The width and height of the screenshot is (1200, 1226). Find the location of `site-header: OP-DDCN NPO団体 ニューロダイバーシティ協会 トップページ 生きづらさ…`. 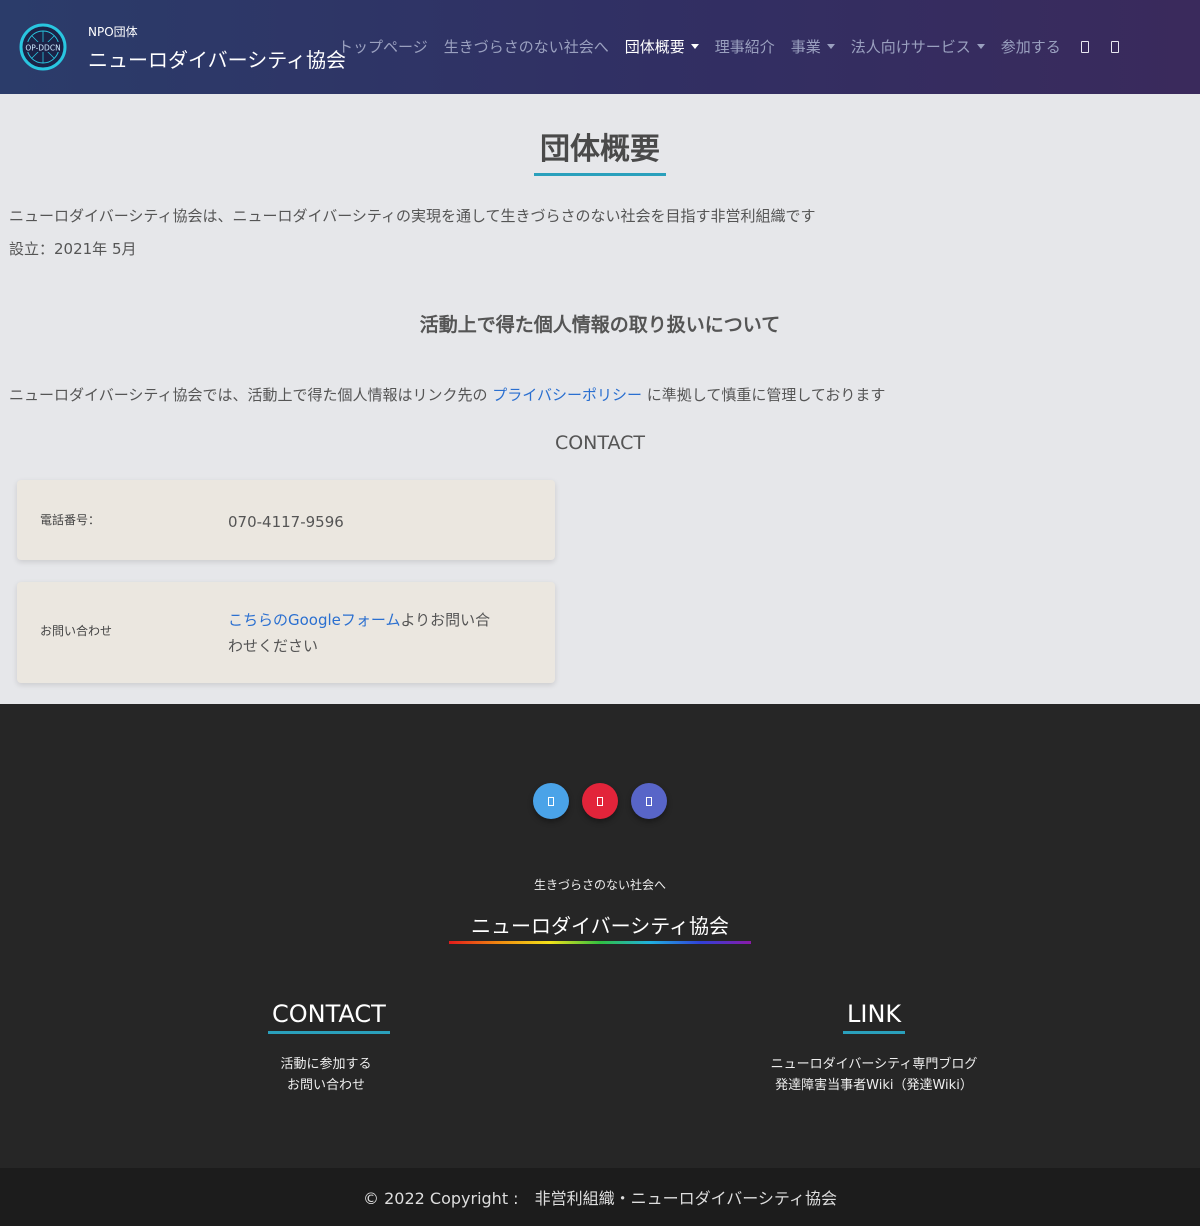

site-header: OP-DDCN NPO団体 ニューロダイバーシティ協会 トップページ 生きづらさ… is located at coordinates (600, 47).